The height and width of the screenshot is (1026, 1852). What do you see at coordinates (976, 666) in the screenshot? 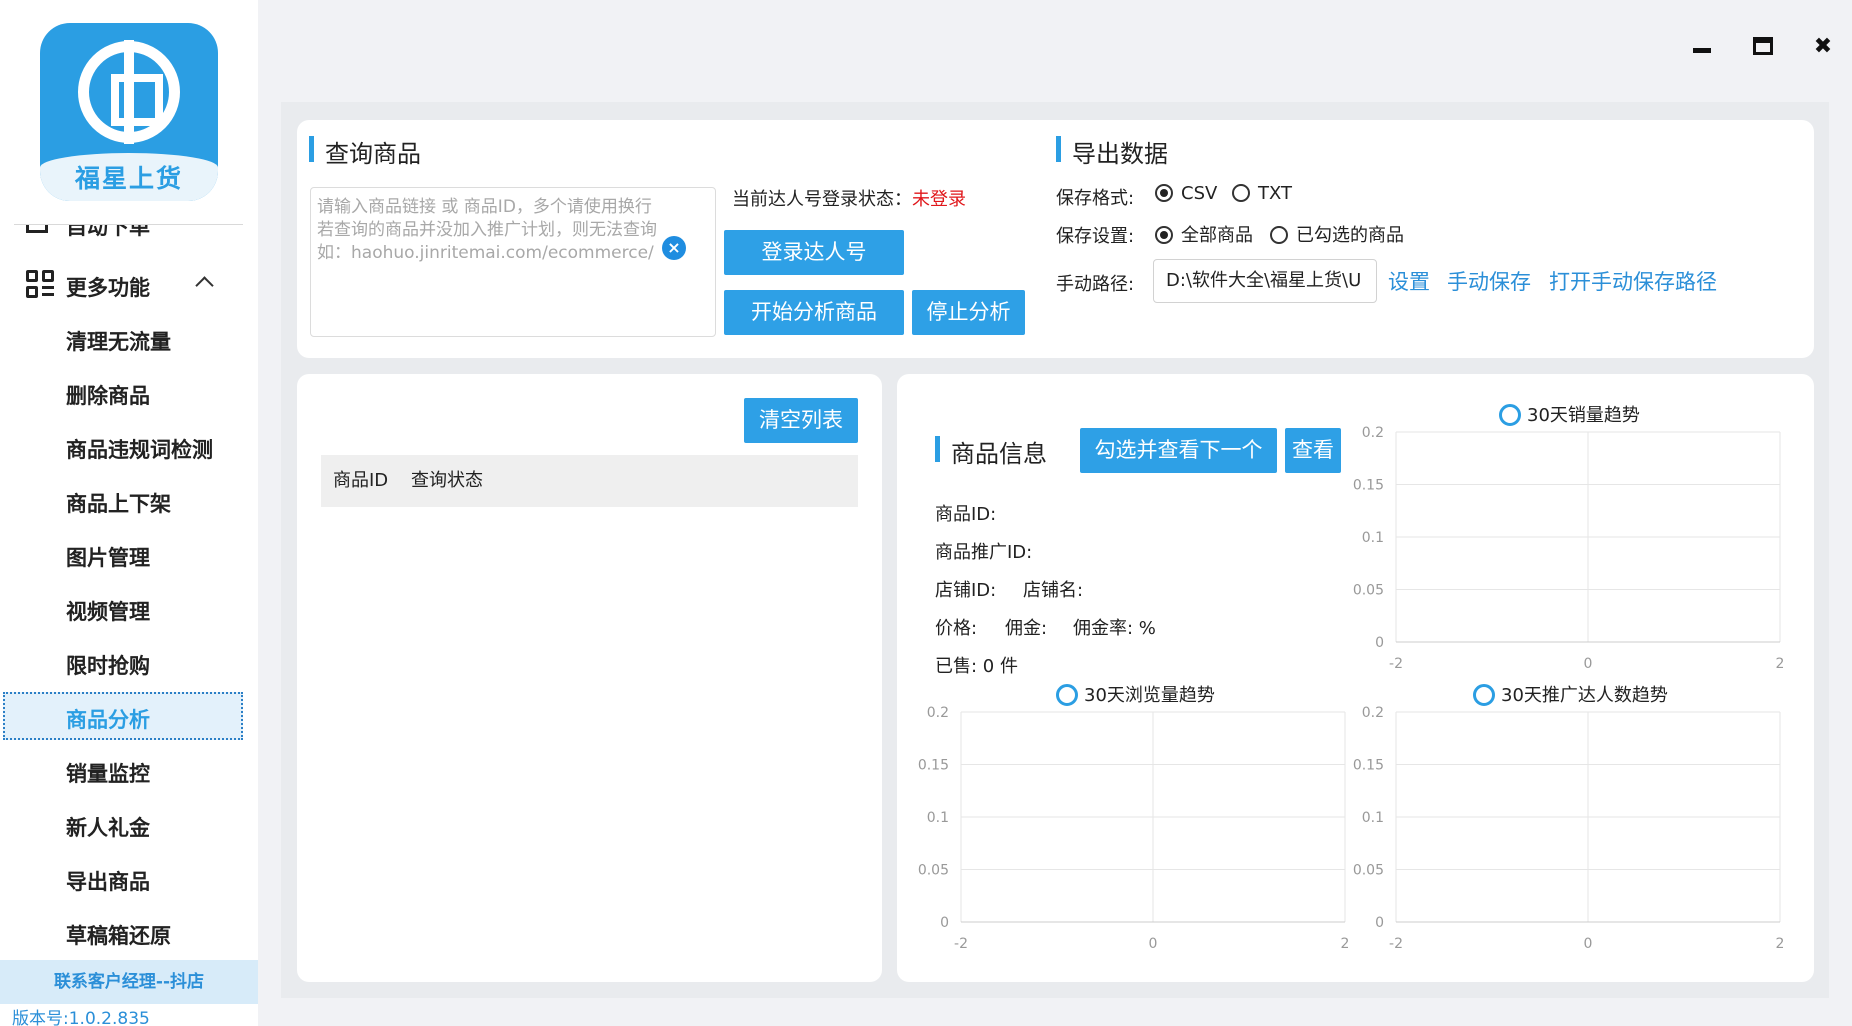
I see `sold-label: 已售: 0 件` at bounding box center [976, 666].